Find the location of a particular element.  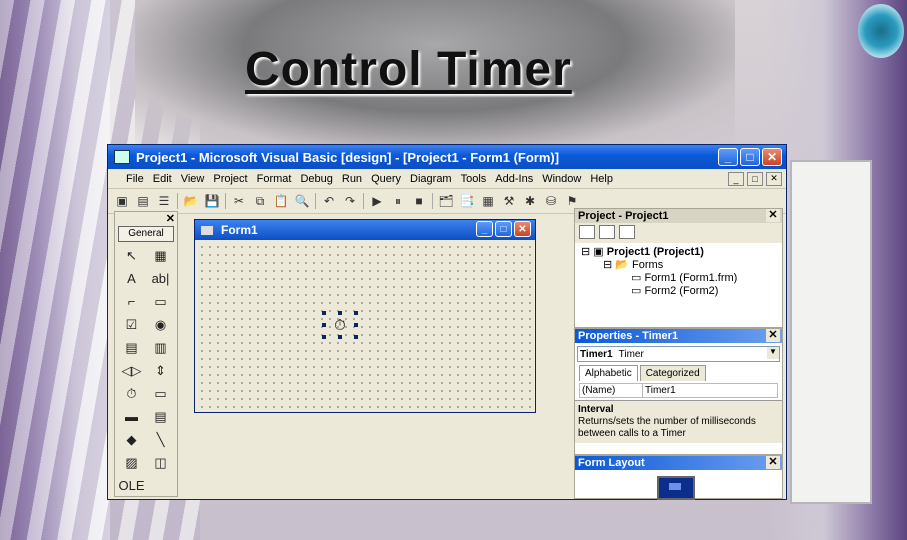

menu-format: Format is located at coordinates (274, 179).